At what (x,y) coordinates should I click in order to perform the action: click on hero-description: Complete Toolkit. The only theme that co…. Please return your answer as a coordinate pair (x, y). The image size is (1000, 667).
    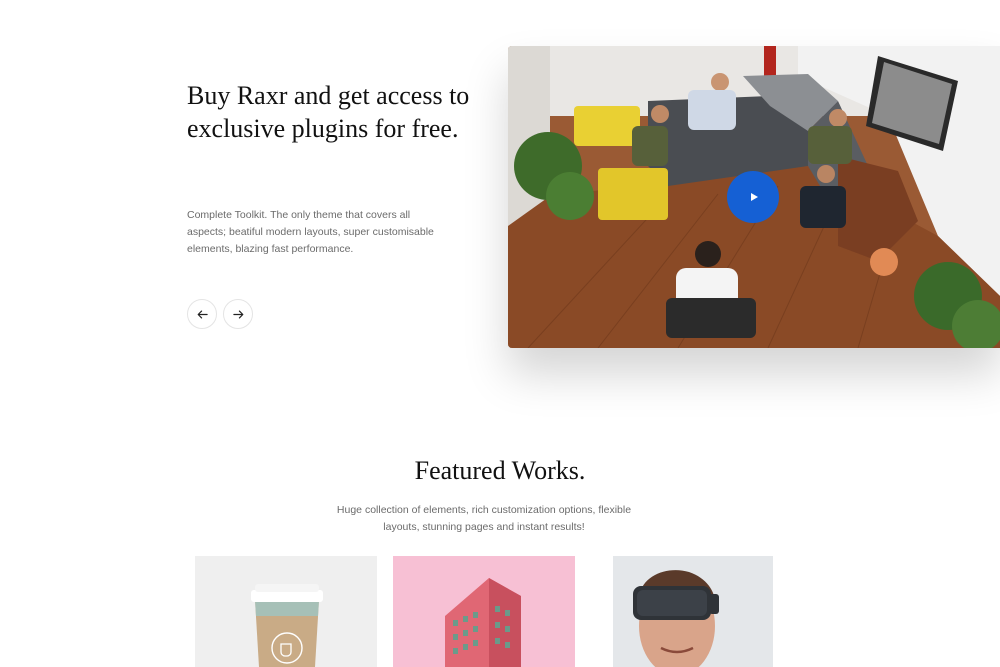
    Looking at the image, I should click on (310, 232).